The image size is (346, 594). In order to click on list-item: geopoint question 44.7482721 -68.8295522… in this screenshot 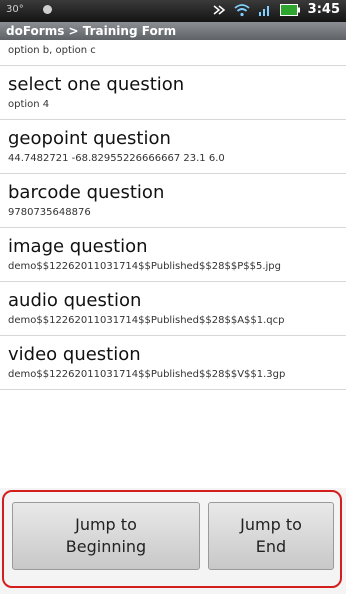, I will do `click(173, 147)`.